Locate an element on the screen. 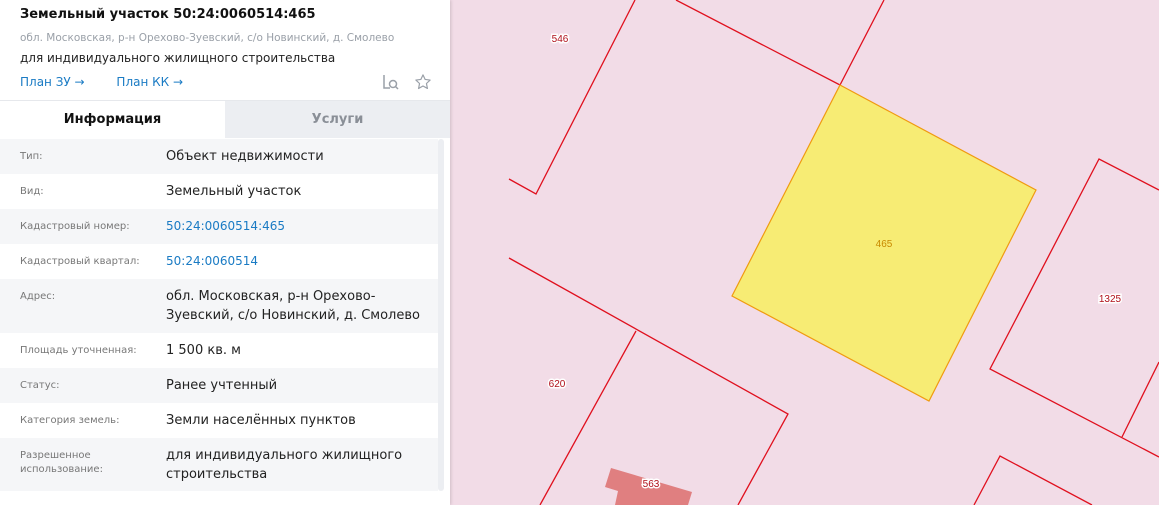 The height and width of the screenshot is (505, 1159). scrollbar is located at coordinates (441, 315).